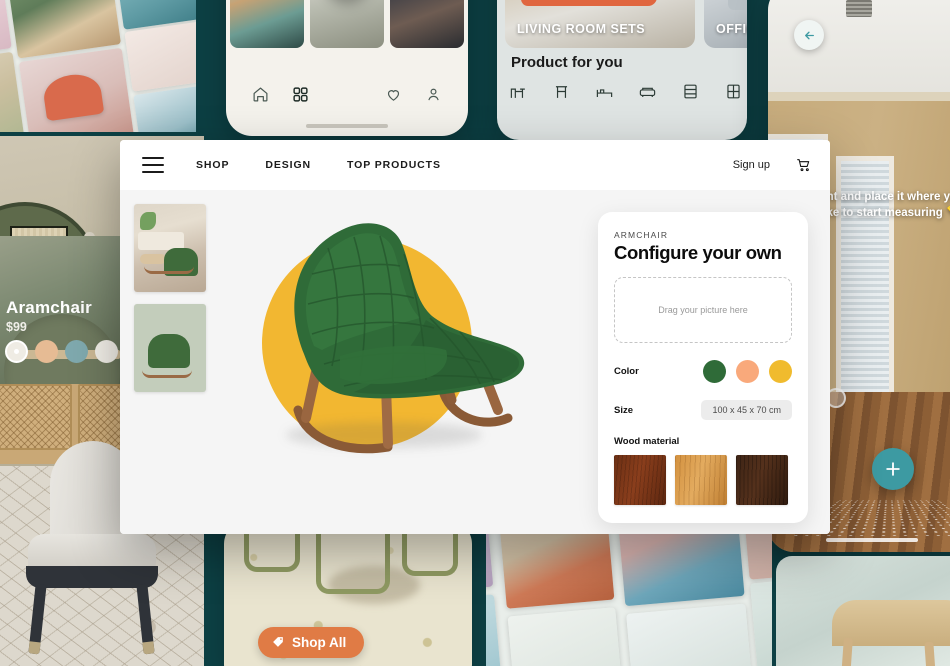 The width and height of the screenshot is (950, 666). Describe the element at coordinates (581, 29) in the screenshot. I see `category-card-label: LIVING ROOM SETS` at that location.